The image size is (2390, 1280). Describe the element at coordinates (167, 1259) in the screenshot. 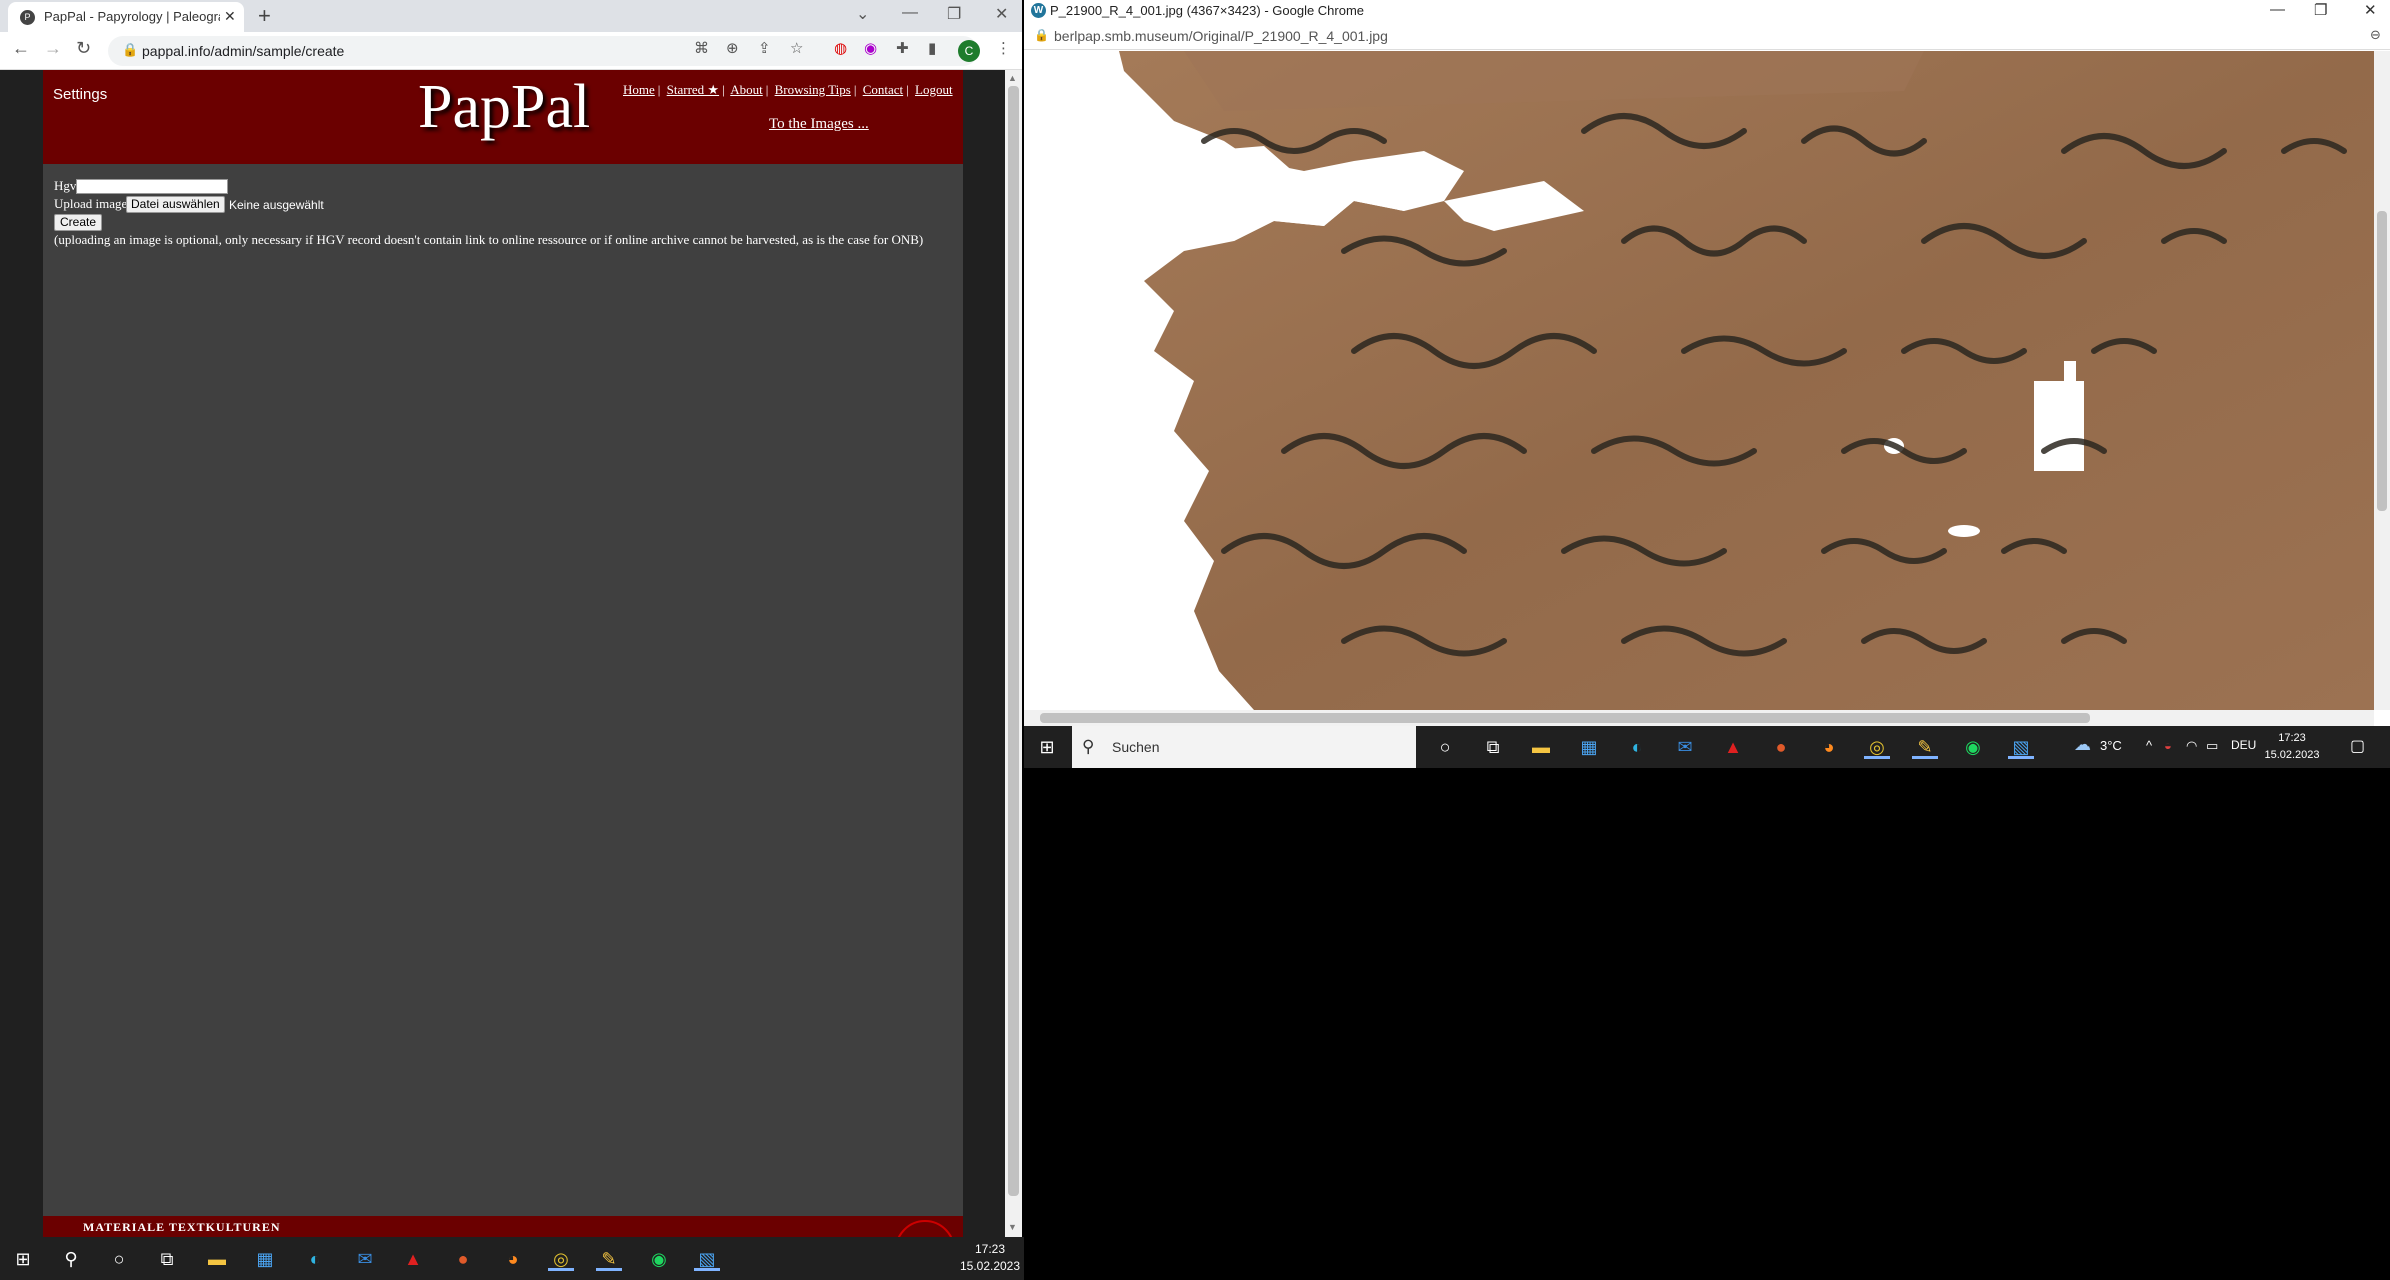

I see `task-view-icon: ⧉` at that location.